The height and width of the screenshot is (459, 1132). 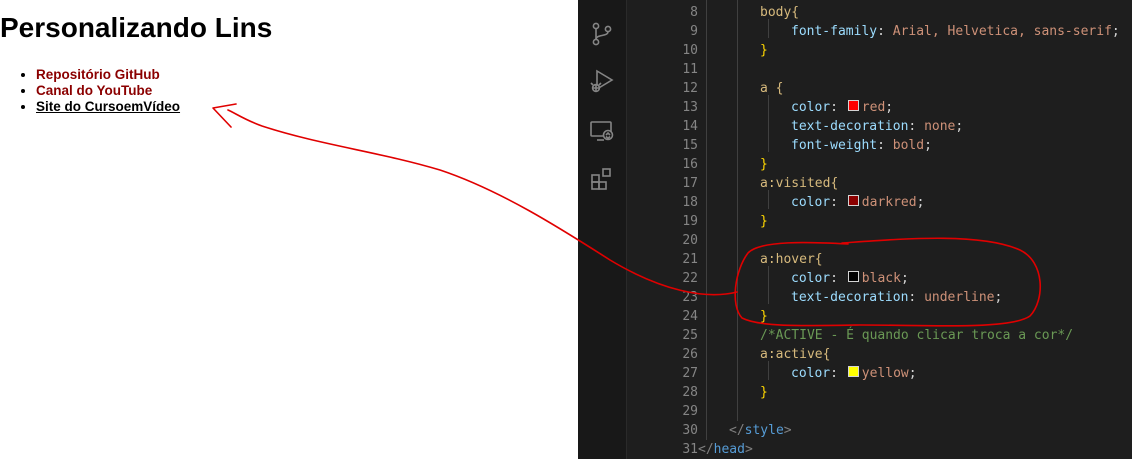 I want to click on link-cursoemvideo: Site do CursoemVídeo, so click(x=108, y=106).